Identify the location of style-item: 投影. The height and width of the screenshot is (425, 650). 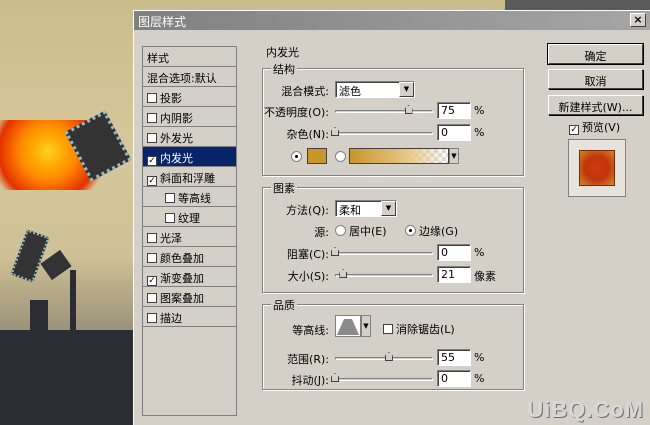
(189, 97).